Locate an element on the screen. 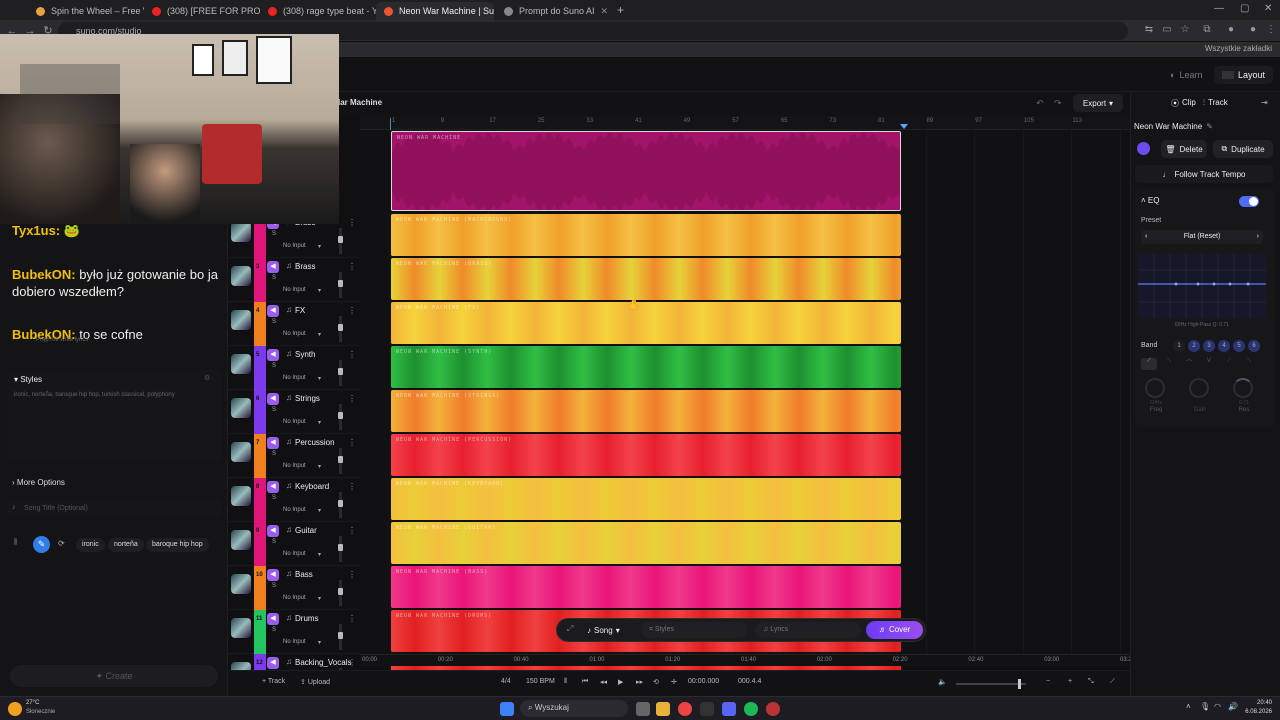 This screenshot has width=1280, height=720. track-row: 8 ◀ ♫ Keyboard ⋮ S No Input ▾ is located at coordinates (294, 500).